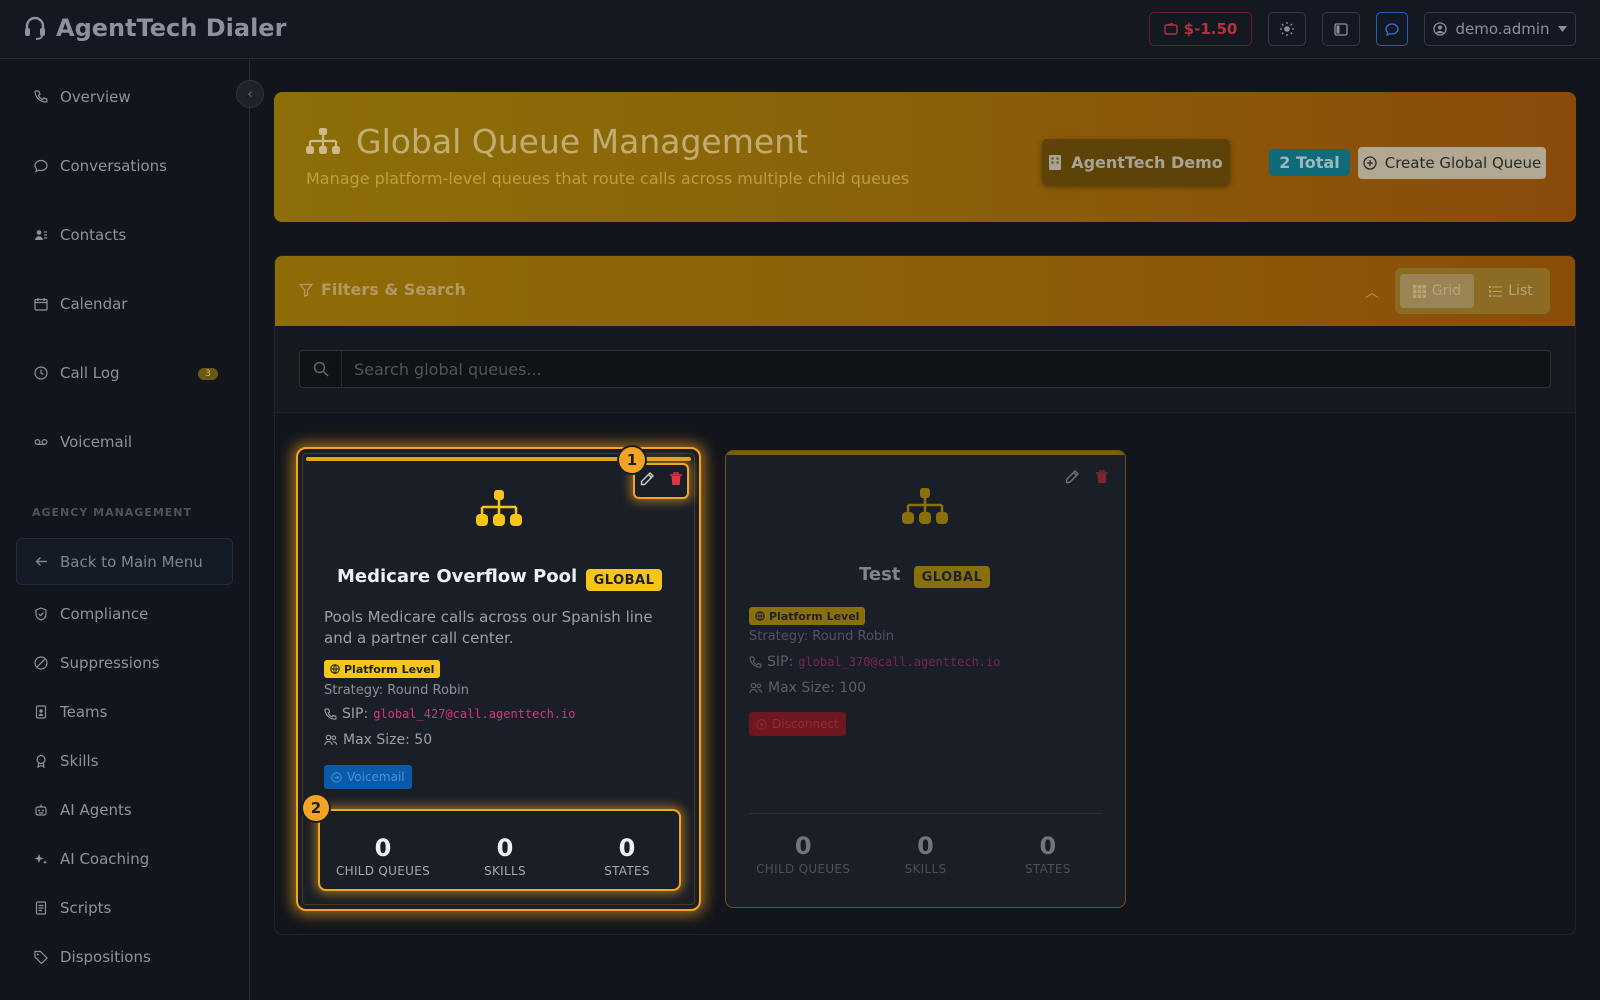 The width and height of the screenshot is (1600, 1000). I want to click on stat-states: 0 STATES, so click(1048, 854).